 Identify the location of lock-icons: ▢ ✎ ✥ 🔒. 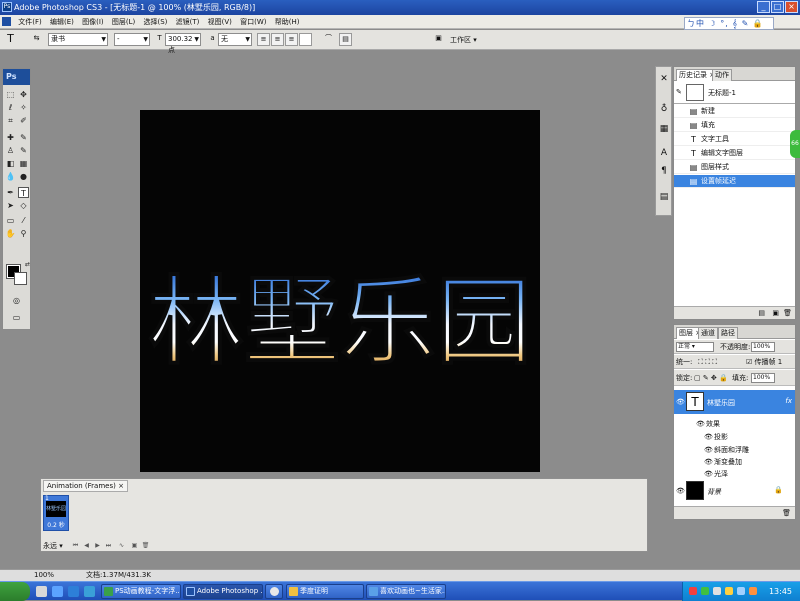
(711, 378).